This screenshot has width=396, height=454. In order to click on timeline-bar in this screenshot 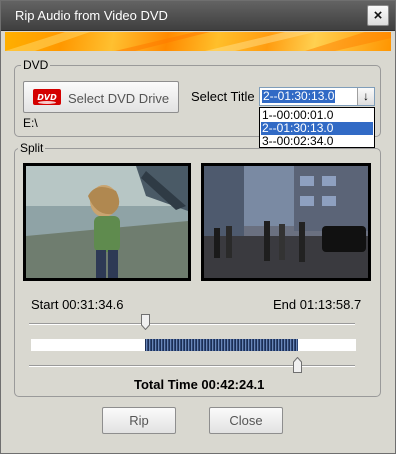, I will do `click(193, 345)`.